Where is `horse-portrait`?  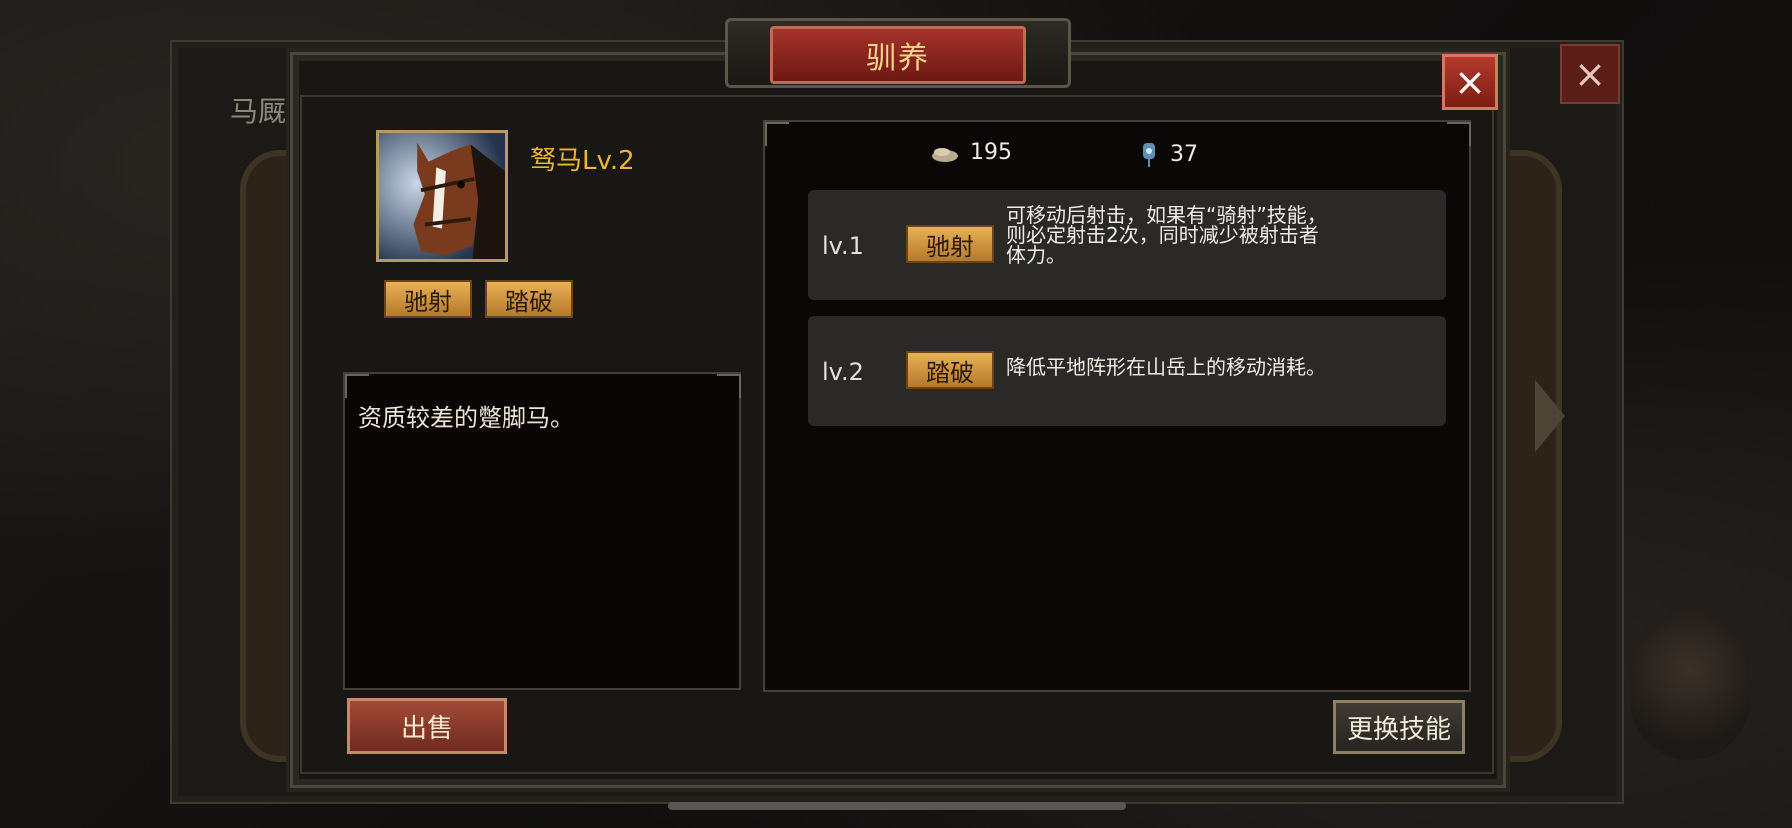 horse-portrait is located at coordinates (442, 196).